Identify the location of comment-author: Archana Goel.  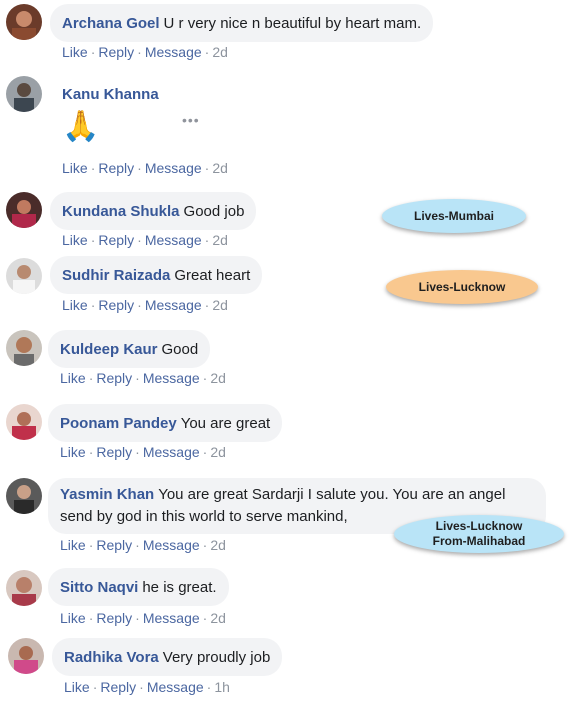
(111, 23).